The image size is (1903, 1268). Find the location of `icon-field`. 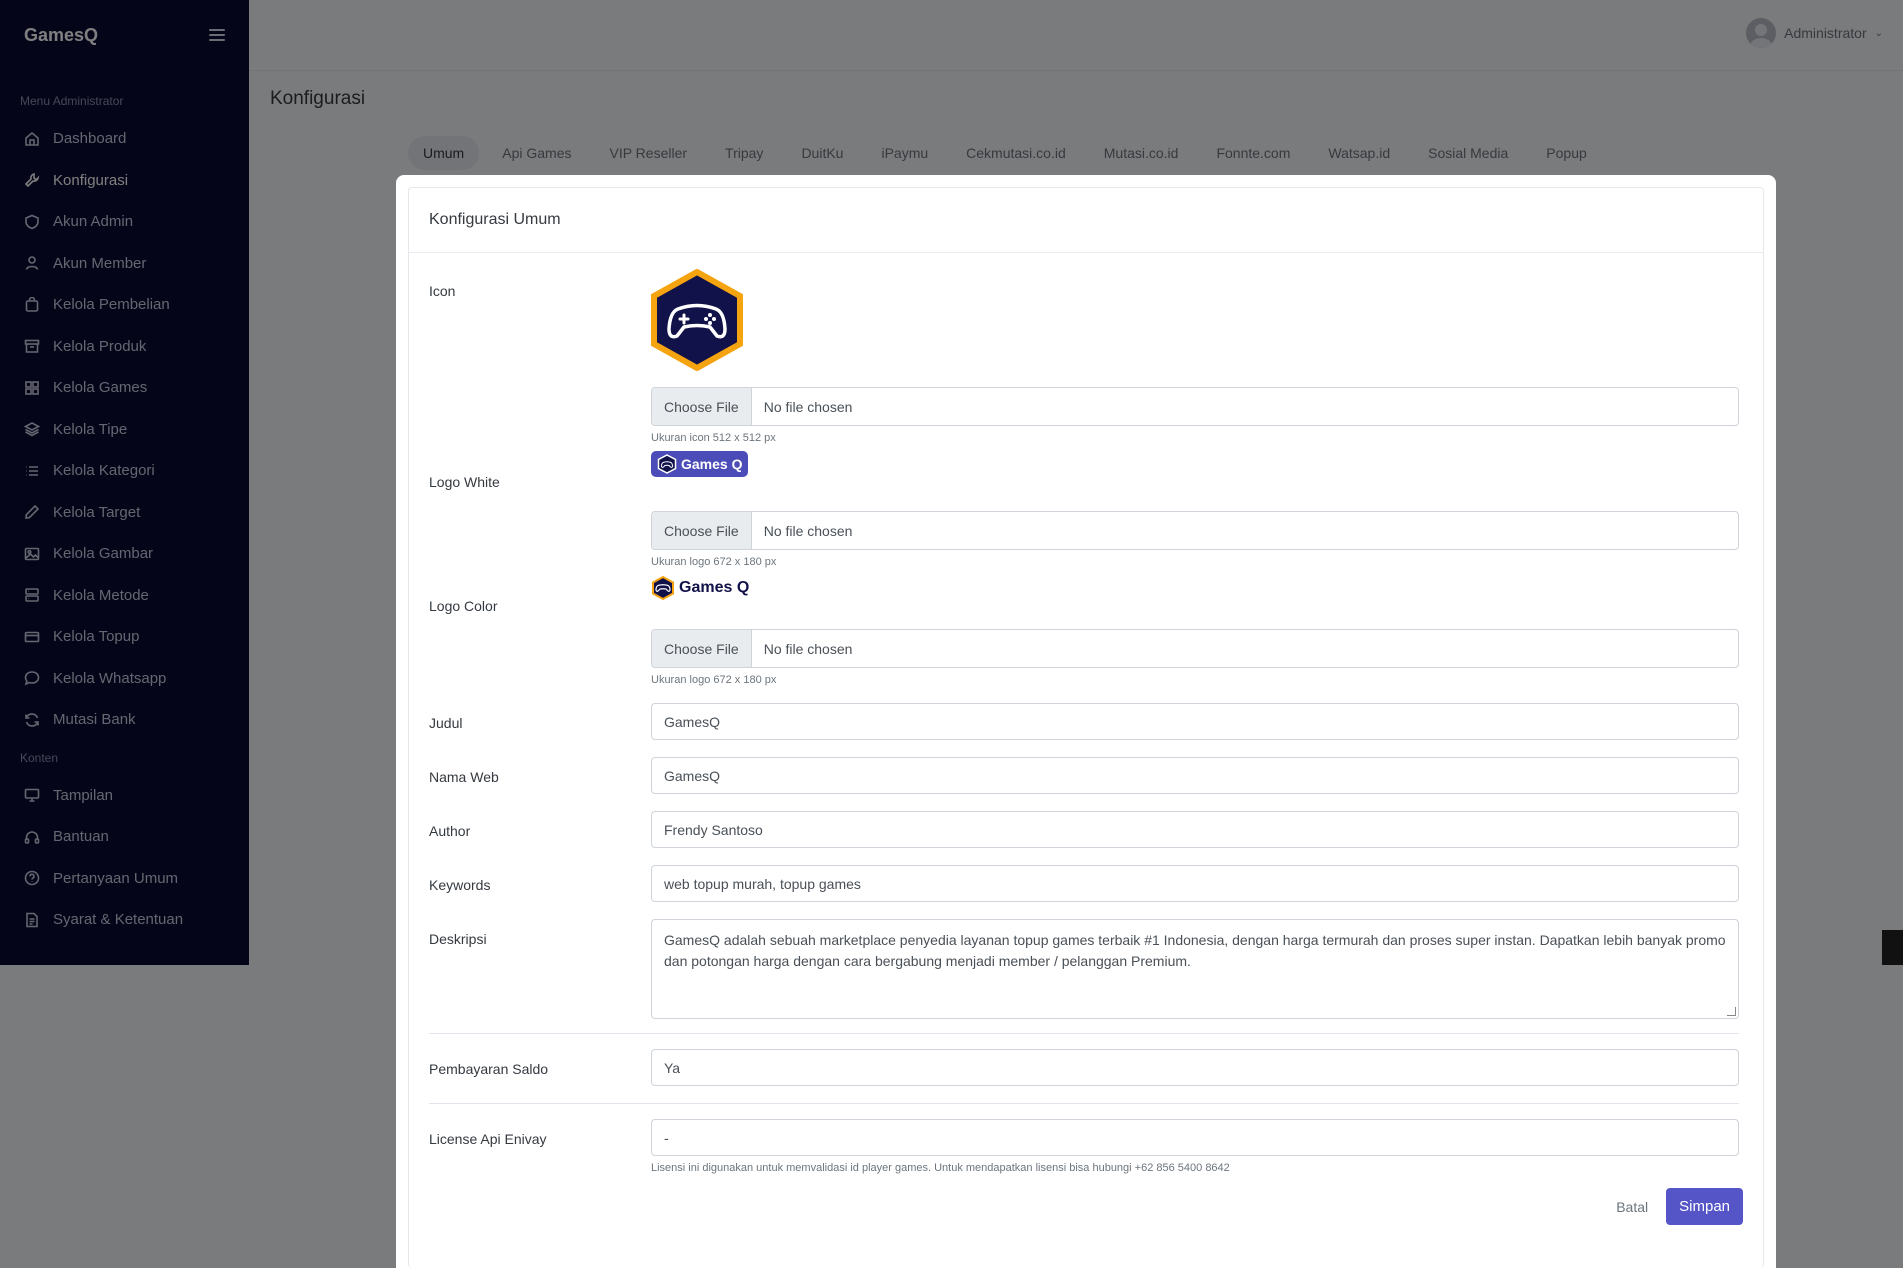

icon-field is located at coordinates (1195, 322).